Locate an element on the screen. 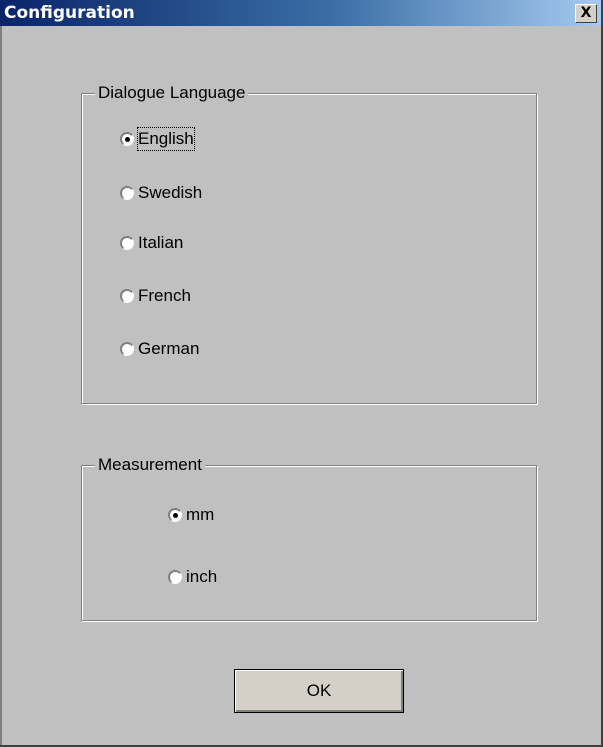 This screenshot has height=747, width=603. radio-button-french is located at coordinates (127, 296).